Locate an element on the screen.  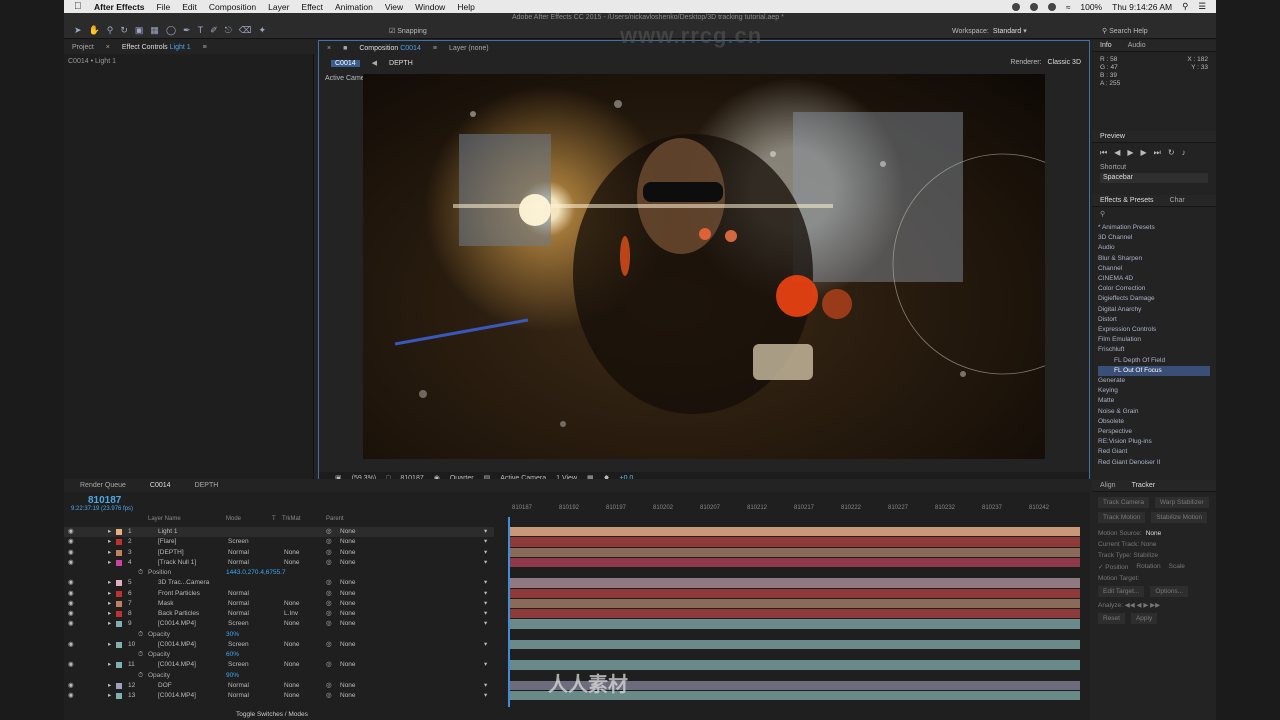
effects-category-item: Red Giant is located at coordinates (1154, 452).